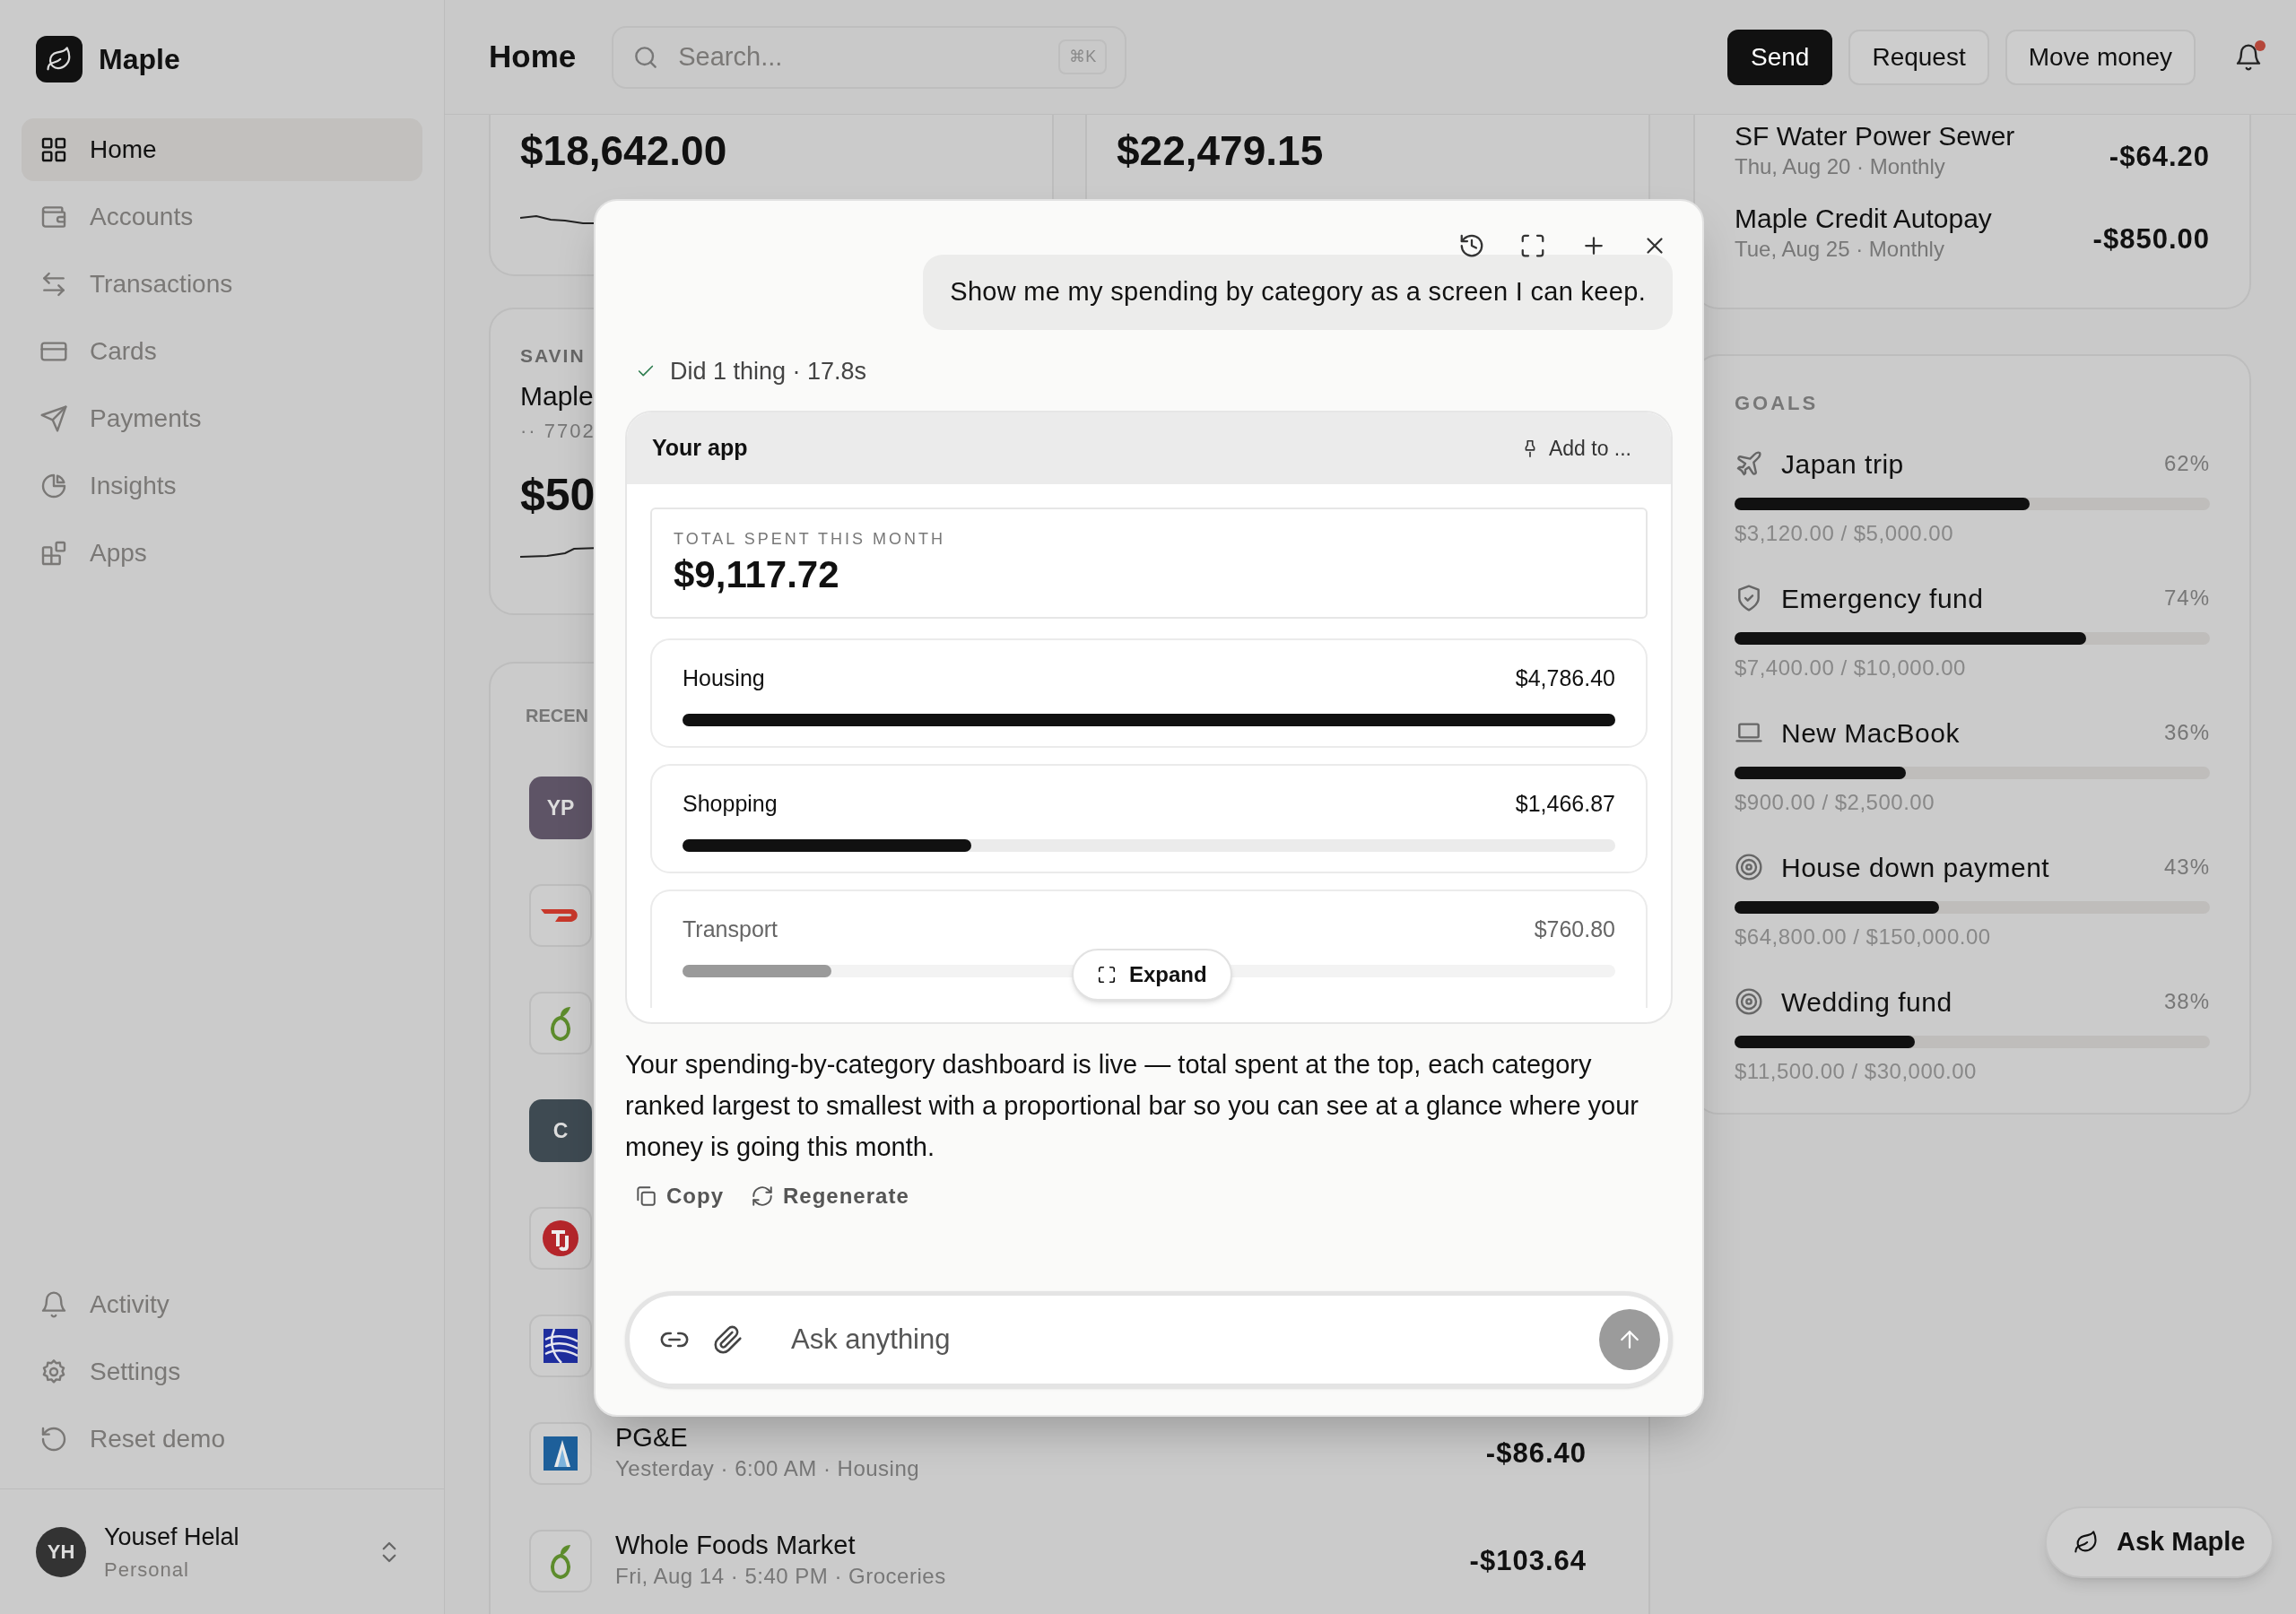 Image resolution: width=2296 pixels, height=1614 pixels. I want to click on category-name: Transport, so click(730, 929).